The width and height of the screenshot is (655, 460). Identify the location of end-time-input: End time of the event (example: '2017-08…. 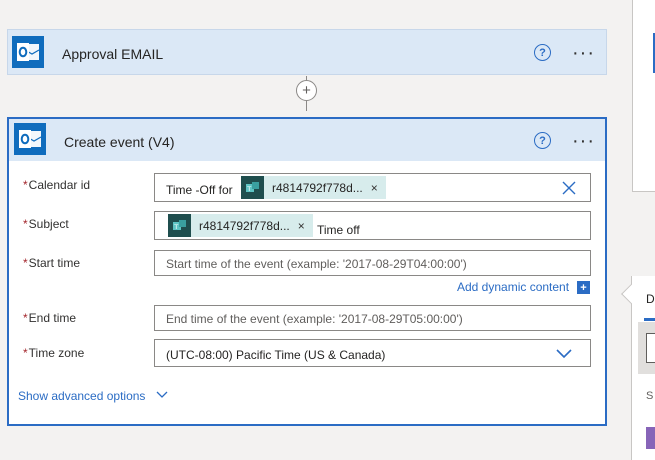
(372, 318).